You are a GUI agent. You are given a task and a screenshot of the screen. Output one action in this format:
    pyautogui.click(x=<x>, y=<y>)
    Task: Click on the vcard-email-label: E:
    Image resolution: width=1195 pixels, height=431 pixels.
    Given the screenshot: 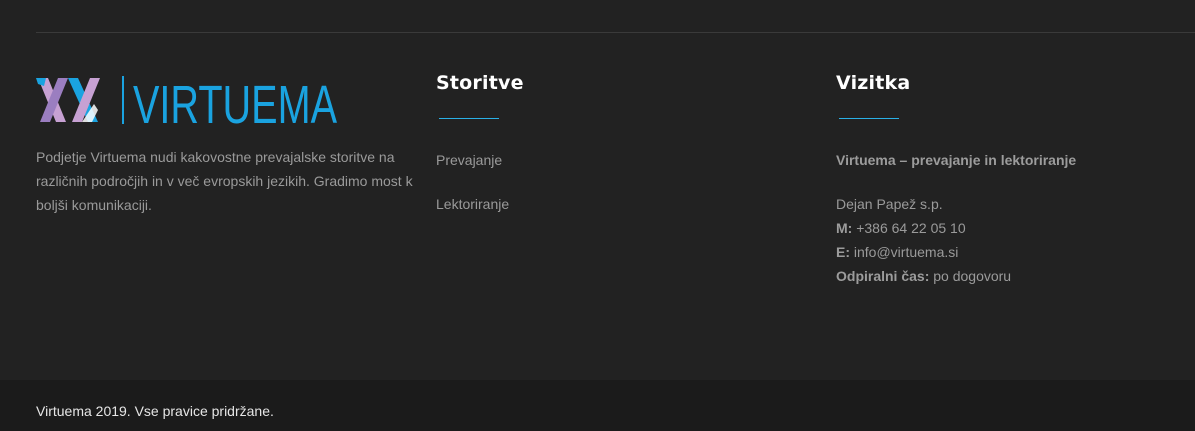 What is the action you would take?
    pyautogui.click(x=843, y=252)
    